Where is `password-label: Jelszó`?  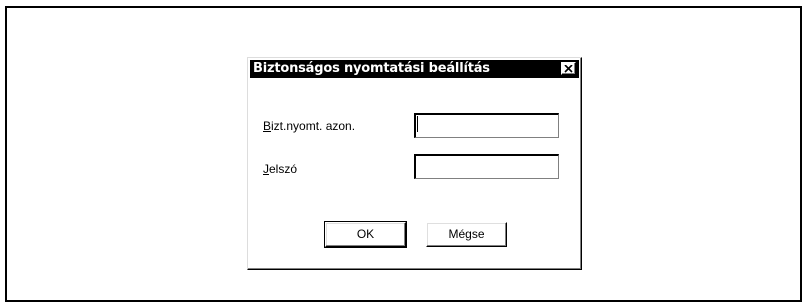 password-label: Jelszó is located at coordinates (280, 169).